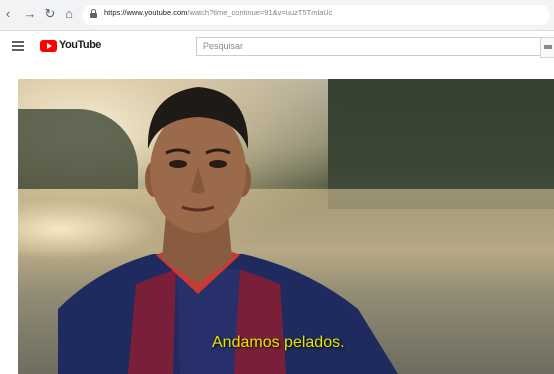 This screenshot has height=374, width=554. Describe the element at coordinates (8, 14) in the screenshot. I see `back-arrow-icon: ‹` at that location.